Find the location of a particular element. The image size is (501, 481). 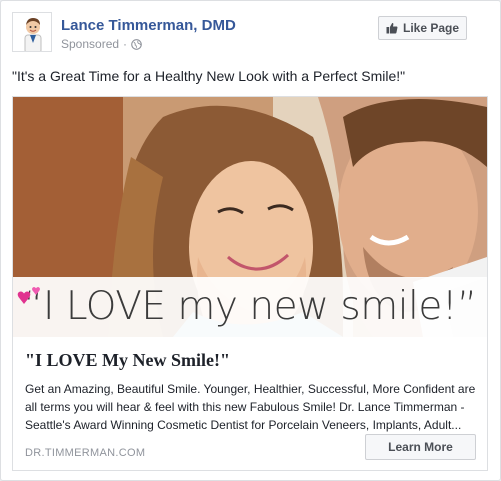

dentist-cartoon-icon is located at coordinates (32, 32).